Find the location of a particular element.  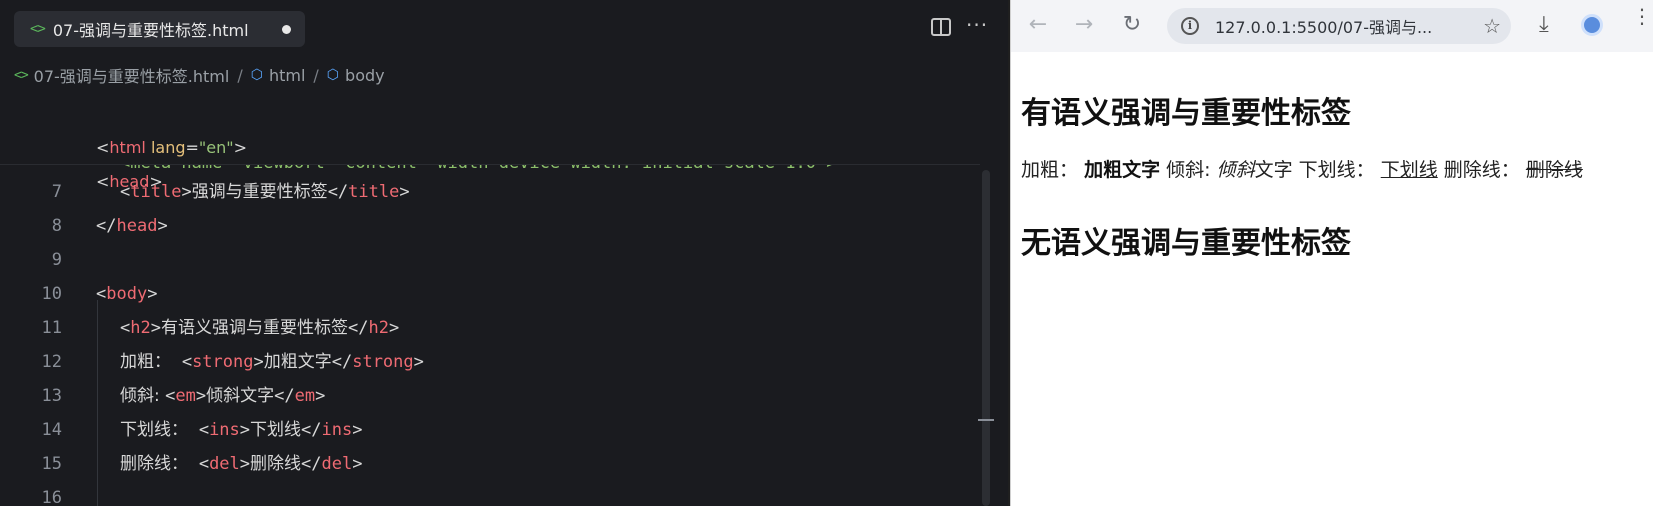

breadcrumb-file: 07-强调与重要性标签.html is located at coordinates (132, 75).